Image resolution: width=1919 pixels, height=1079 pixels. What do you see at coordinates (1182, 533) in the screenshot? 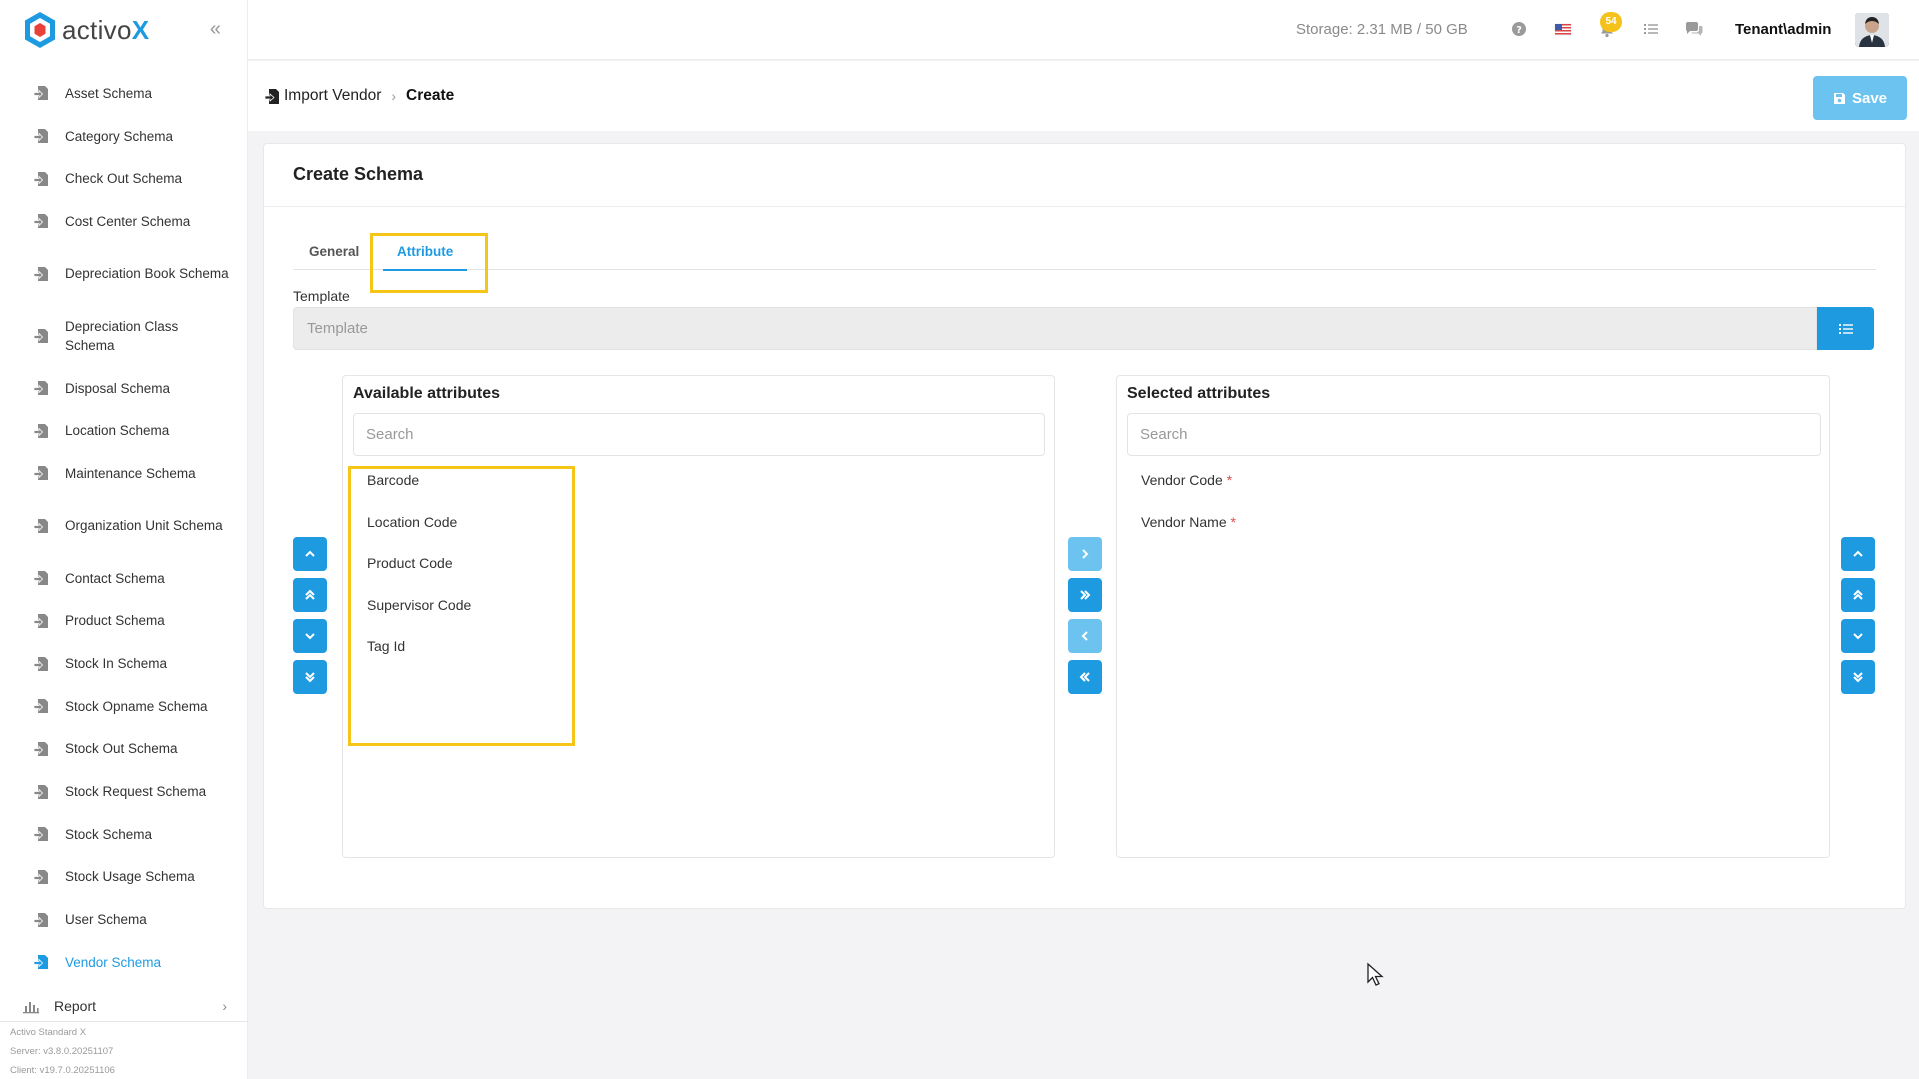
I see `selected-attribute-item: Vendor Name *` at bounding box center [1182, 533].